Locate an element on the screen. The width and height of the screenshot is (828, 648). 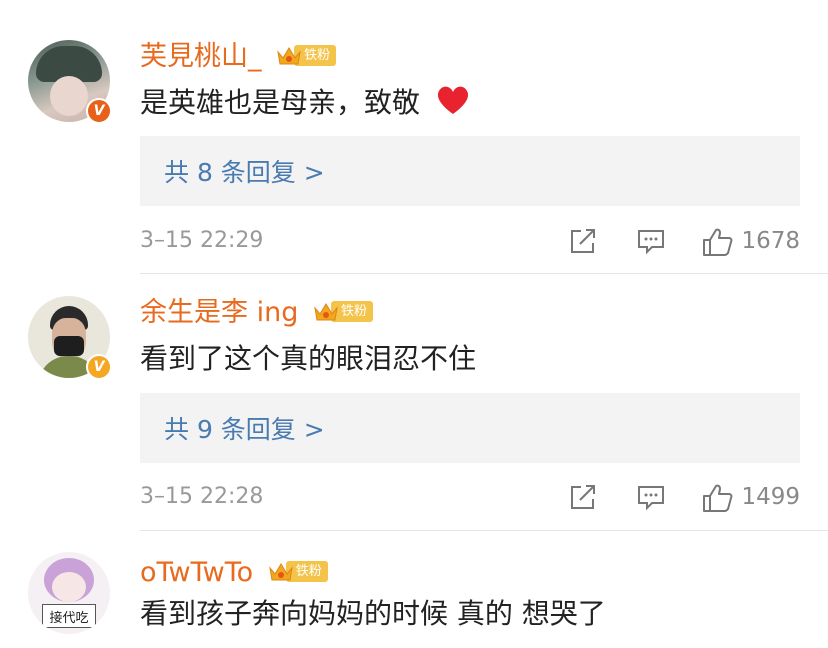
avatar-sign: 接代吃 is located at coordinates (69, 618).